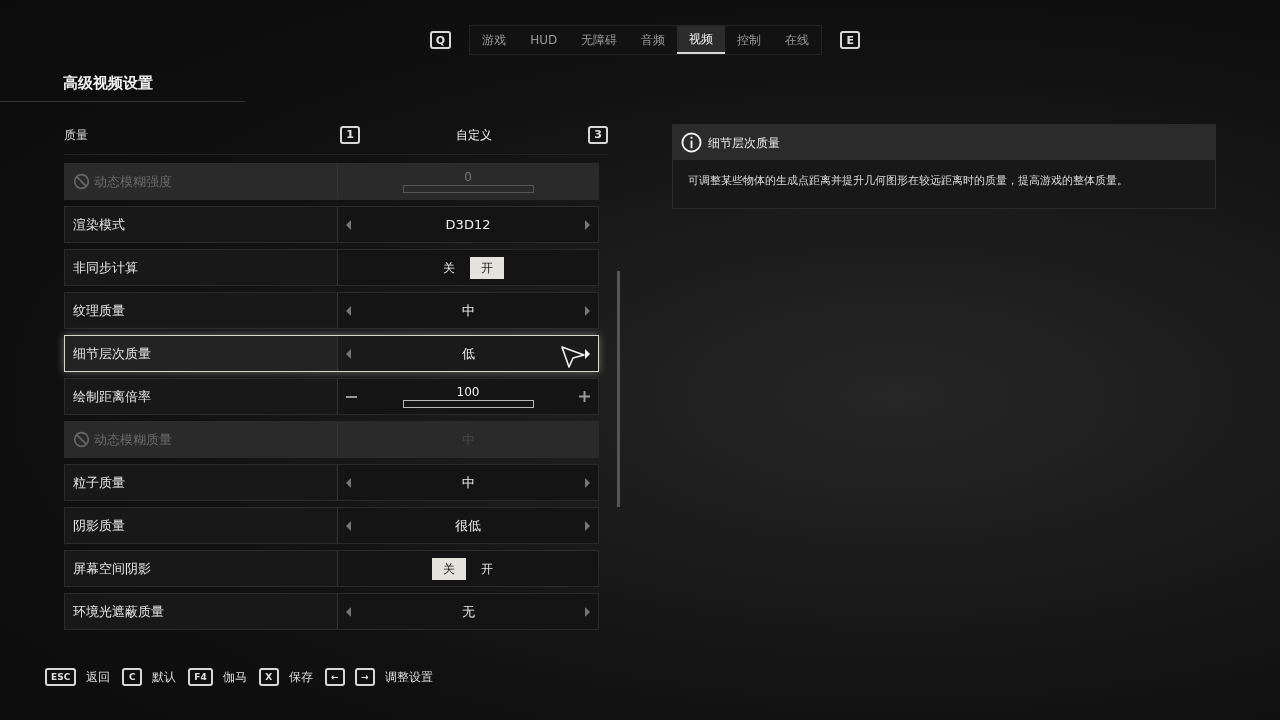  Describe the element at coordinates (268, 677) in the screenshot. I see `key-hint: X` at that location.